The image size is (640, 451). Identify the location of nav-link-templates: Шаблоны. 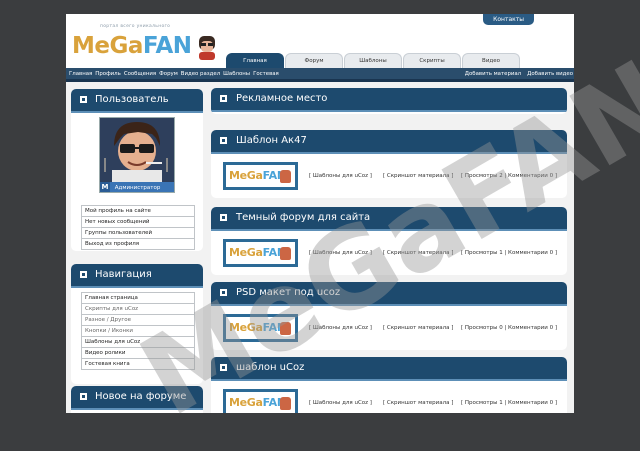
(236, 74).